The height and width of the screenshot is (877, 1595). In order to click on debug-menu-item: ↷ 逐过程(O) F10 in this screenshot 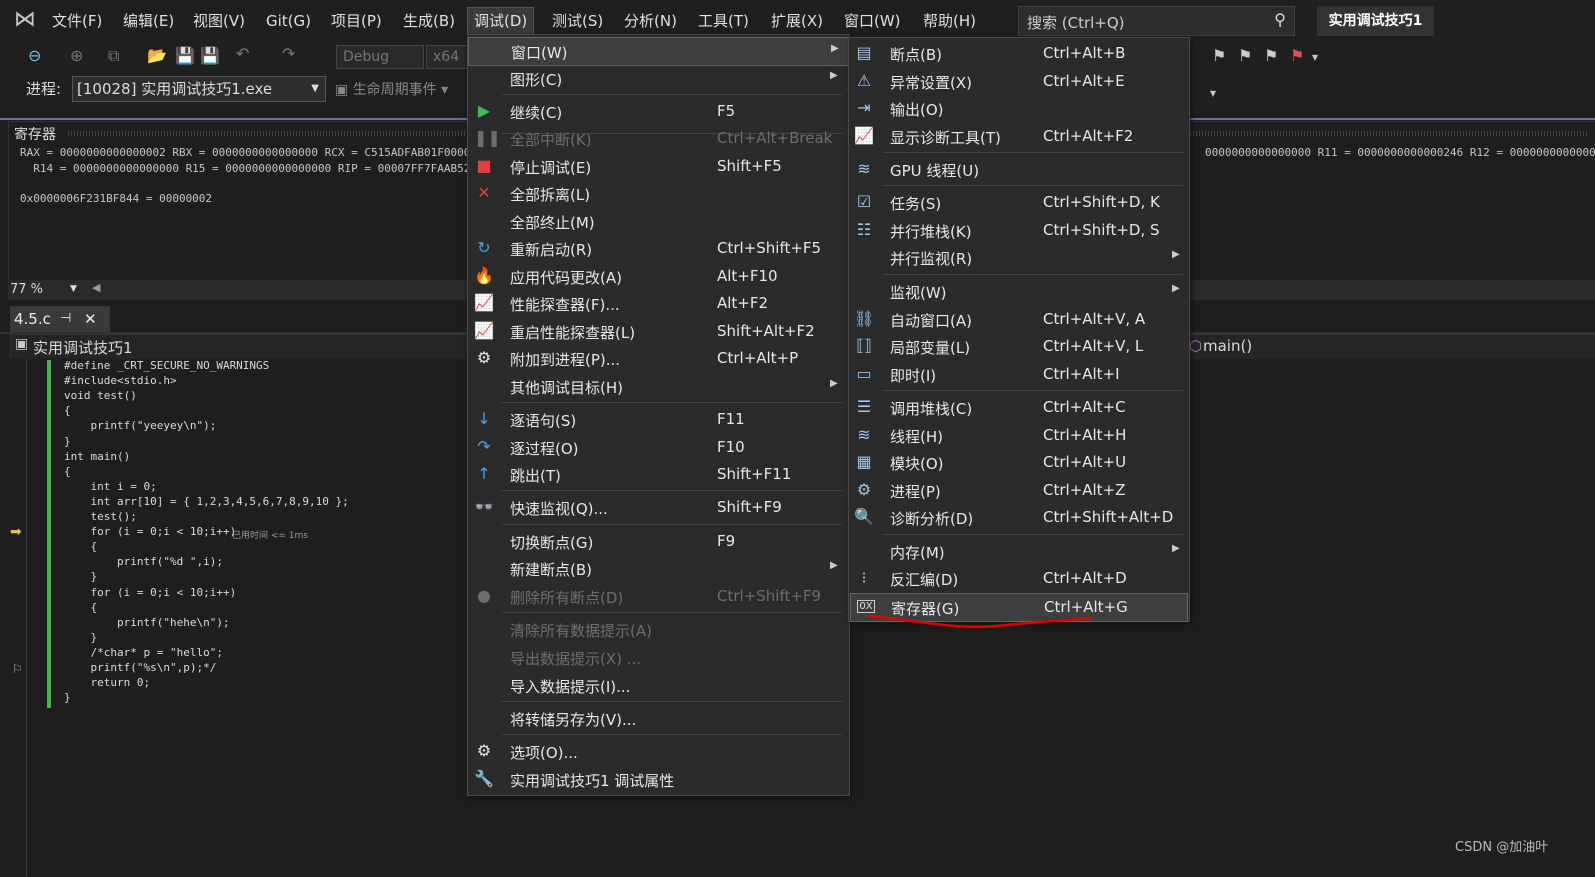, I will do `click(657, 447)`.